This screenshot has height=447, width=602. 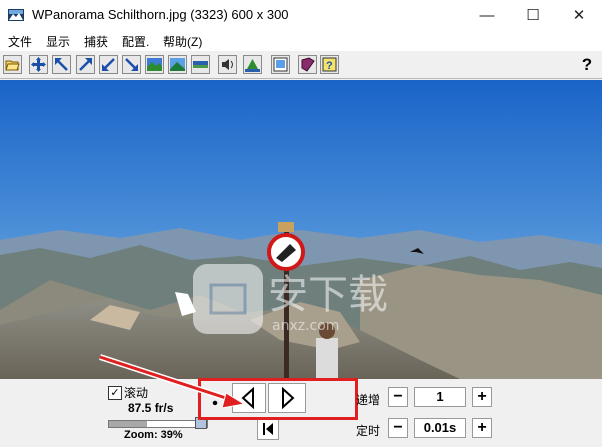 I want to click on mountain-peak-button, so click(x=252, y=64).